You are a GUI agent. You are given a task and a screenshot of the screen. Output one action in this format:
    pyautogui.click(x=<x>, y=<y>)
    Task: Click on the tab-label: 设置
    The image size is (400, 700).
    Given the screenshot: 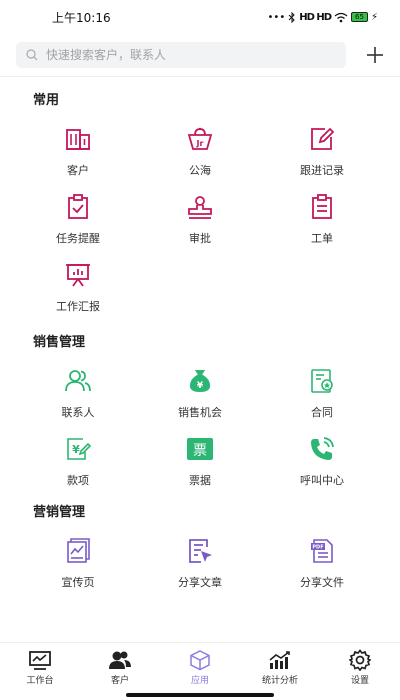 What is the action you would take?
    pyautogui.click(x=359, y=681)
    